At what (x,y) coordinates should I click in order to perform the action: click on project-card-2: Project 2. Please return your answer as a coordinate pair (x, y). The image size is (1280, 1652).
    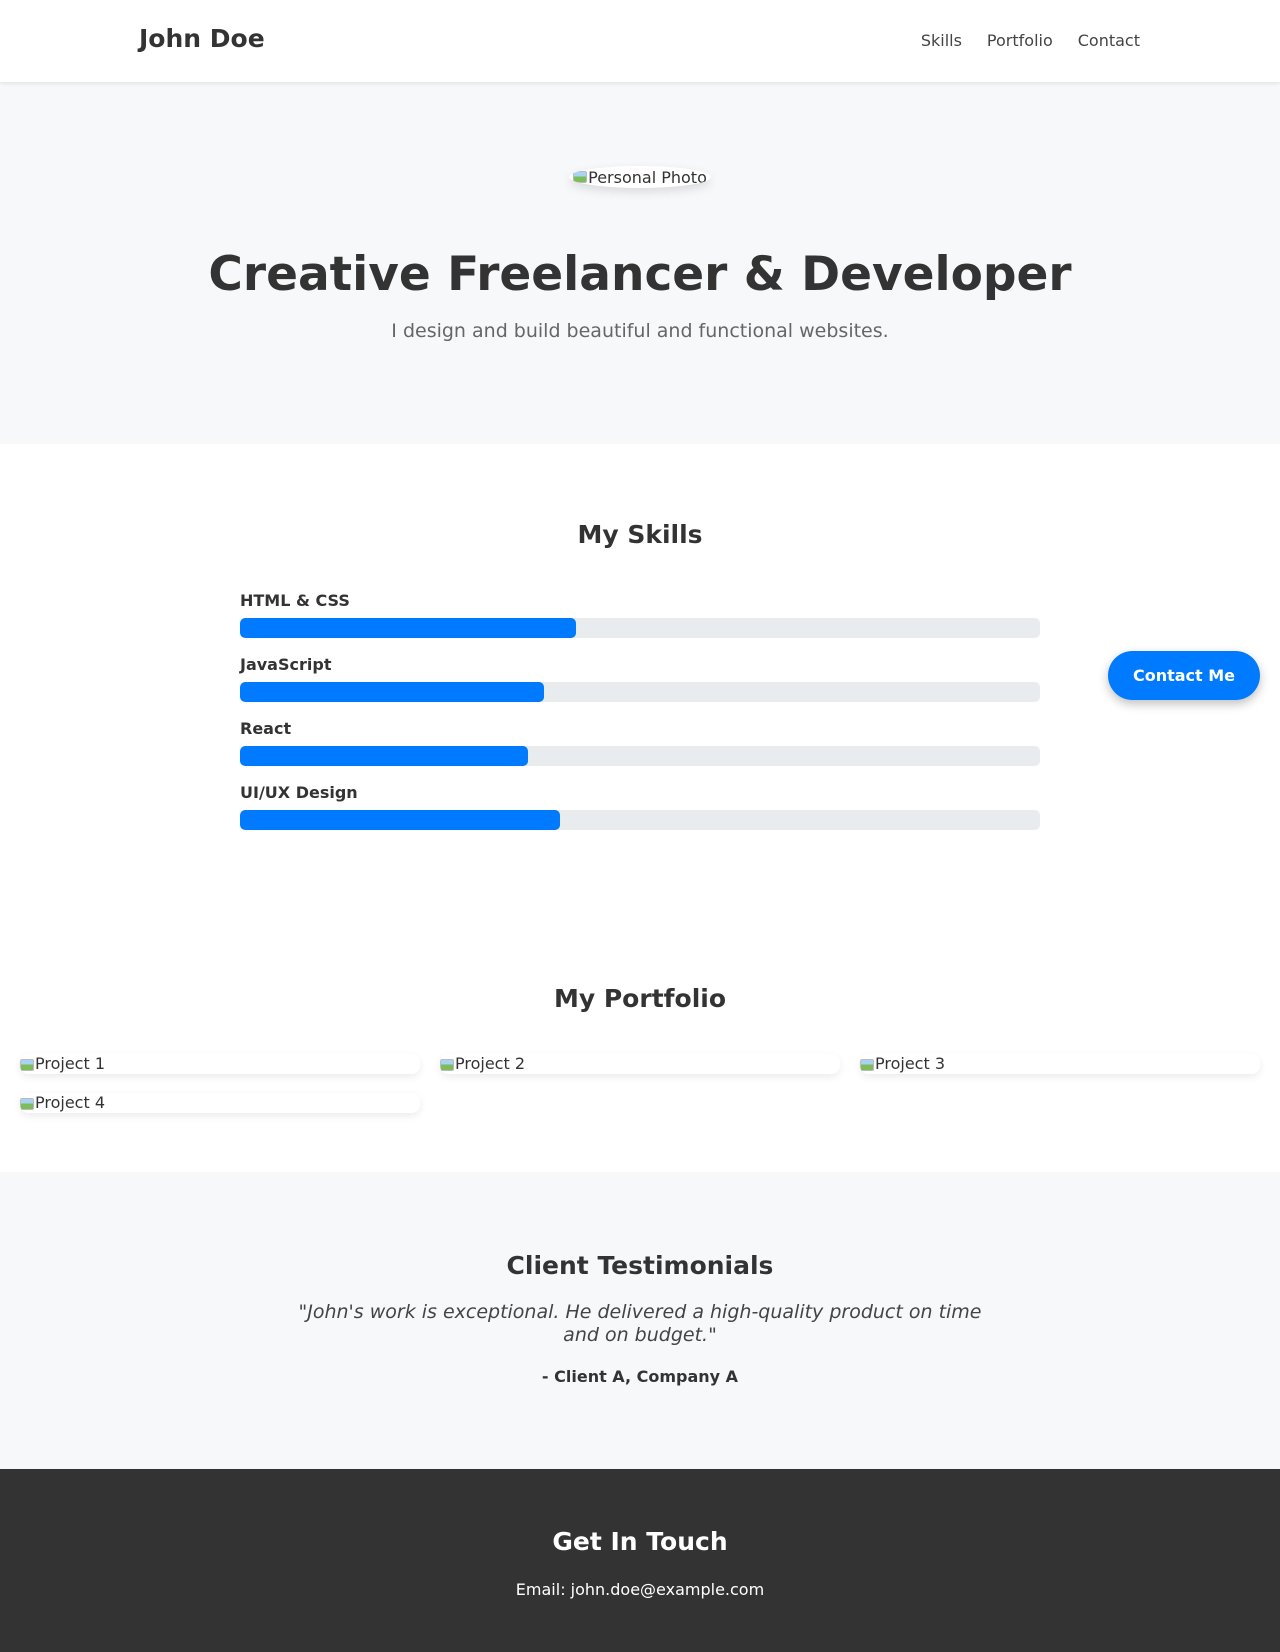
    Looking at the image, I should click on (640, 1064).